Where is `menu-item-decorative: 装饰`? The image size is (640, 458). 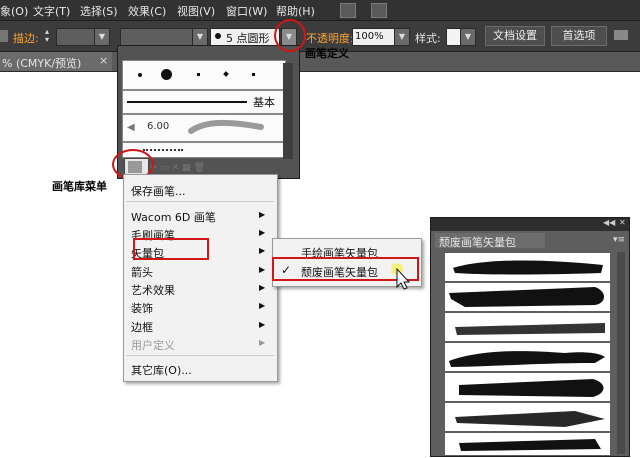
menu-item-decorative: 装饰 is located at coordinates (142, 308).